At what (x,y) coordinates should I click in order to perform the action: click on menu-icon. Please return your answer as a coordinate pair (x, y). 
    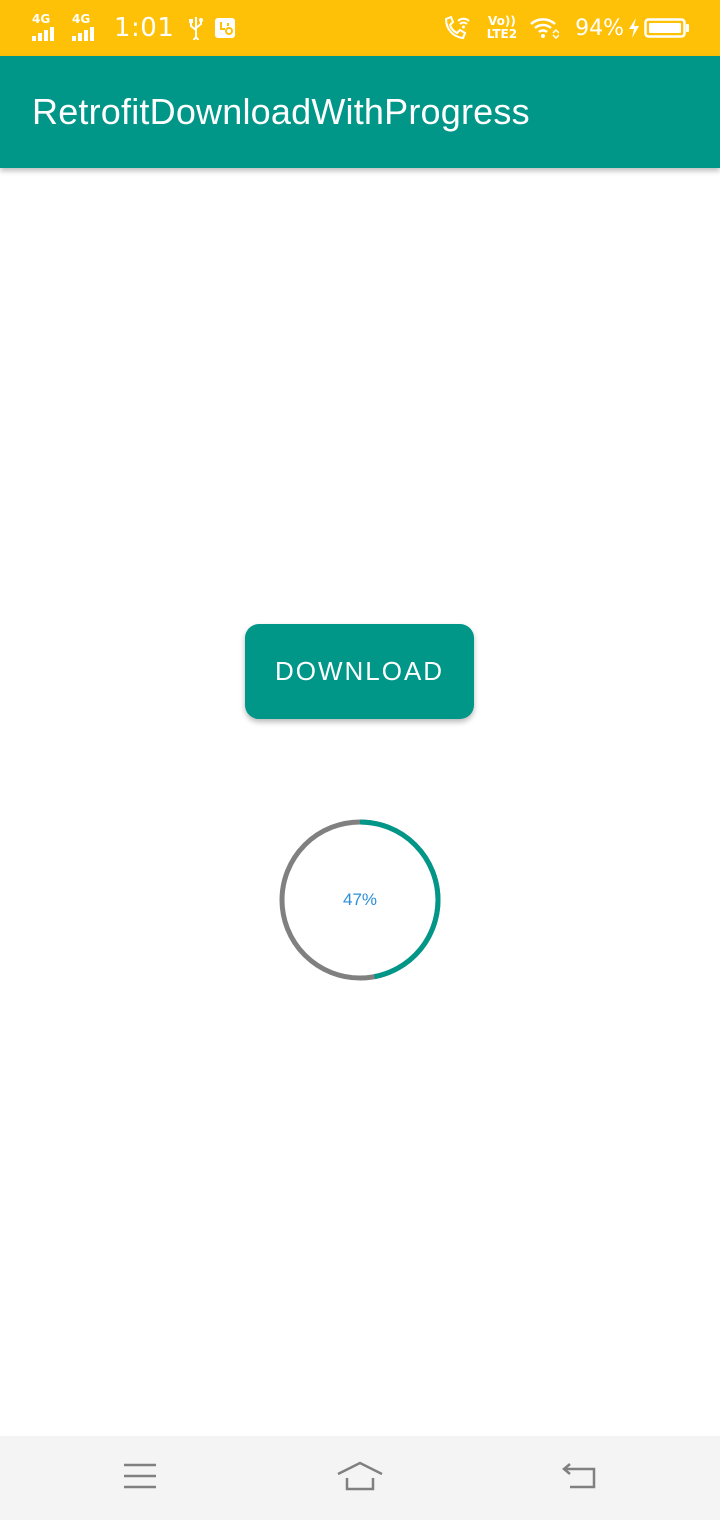
    Looking at the image, I should click on (140, 1478).